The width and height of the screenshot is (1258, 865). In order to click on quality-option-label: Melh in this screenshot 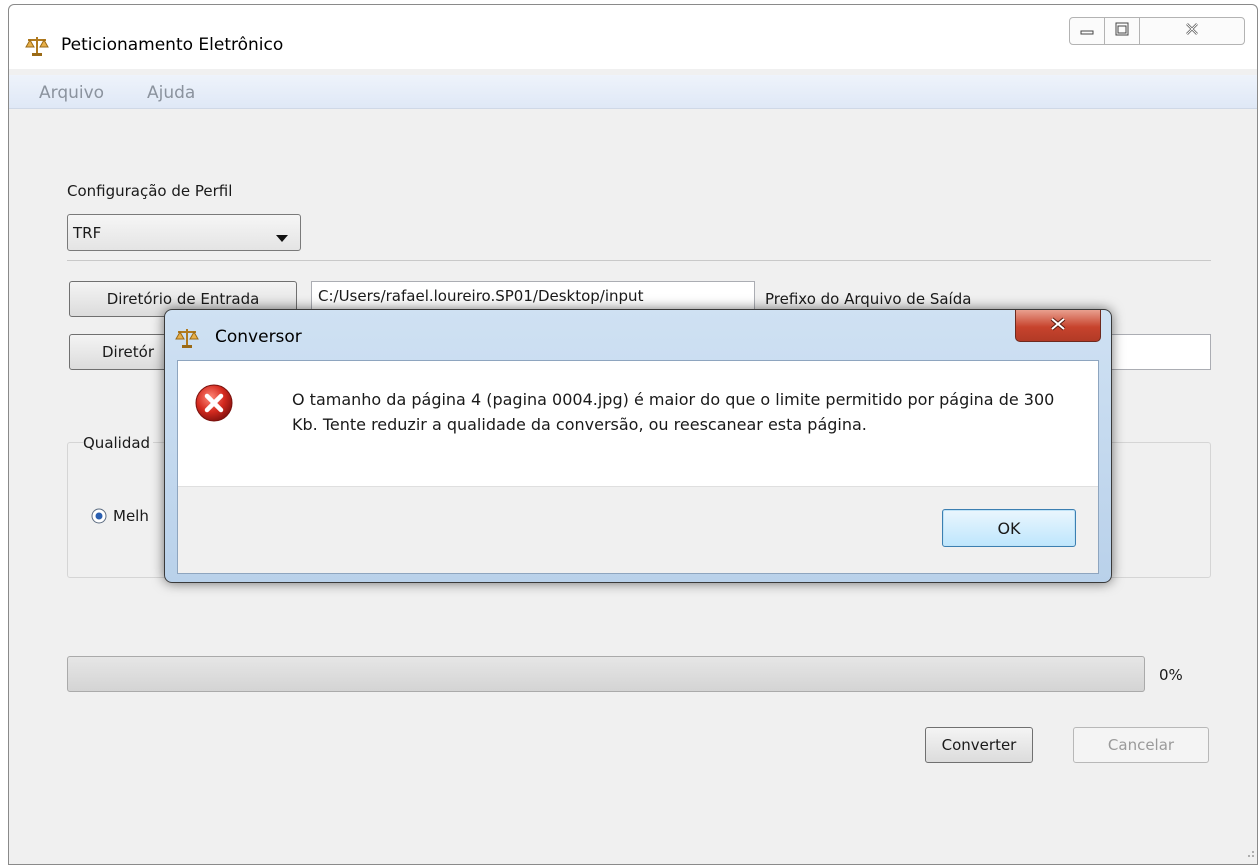, I will do `click(131, 516)`.